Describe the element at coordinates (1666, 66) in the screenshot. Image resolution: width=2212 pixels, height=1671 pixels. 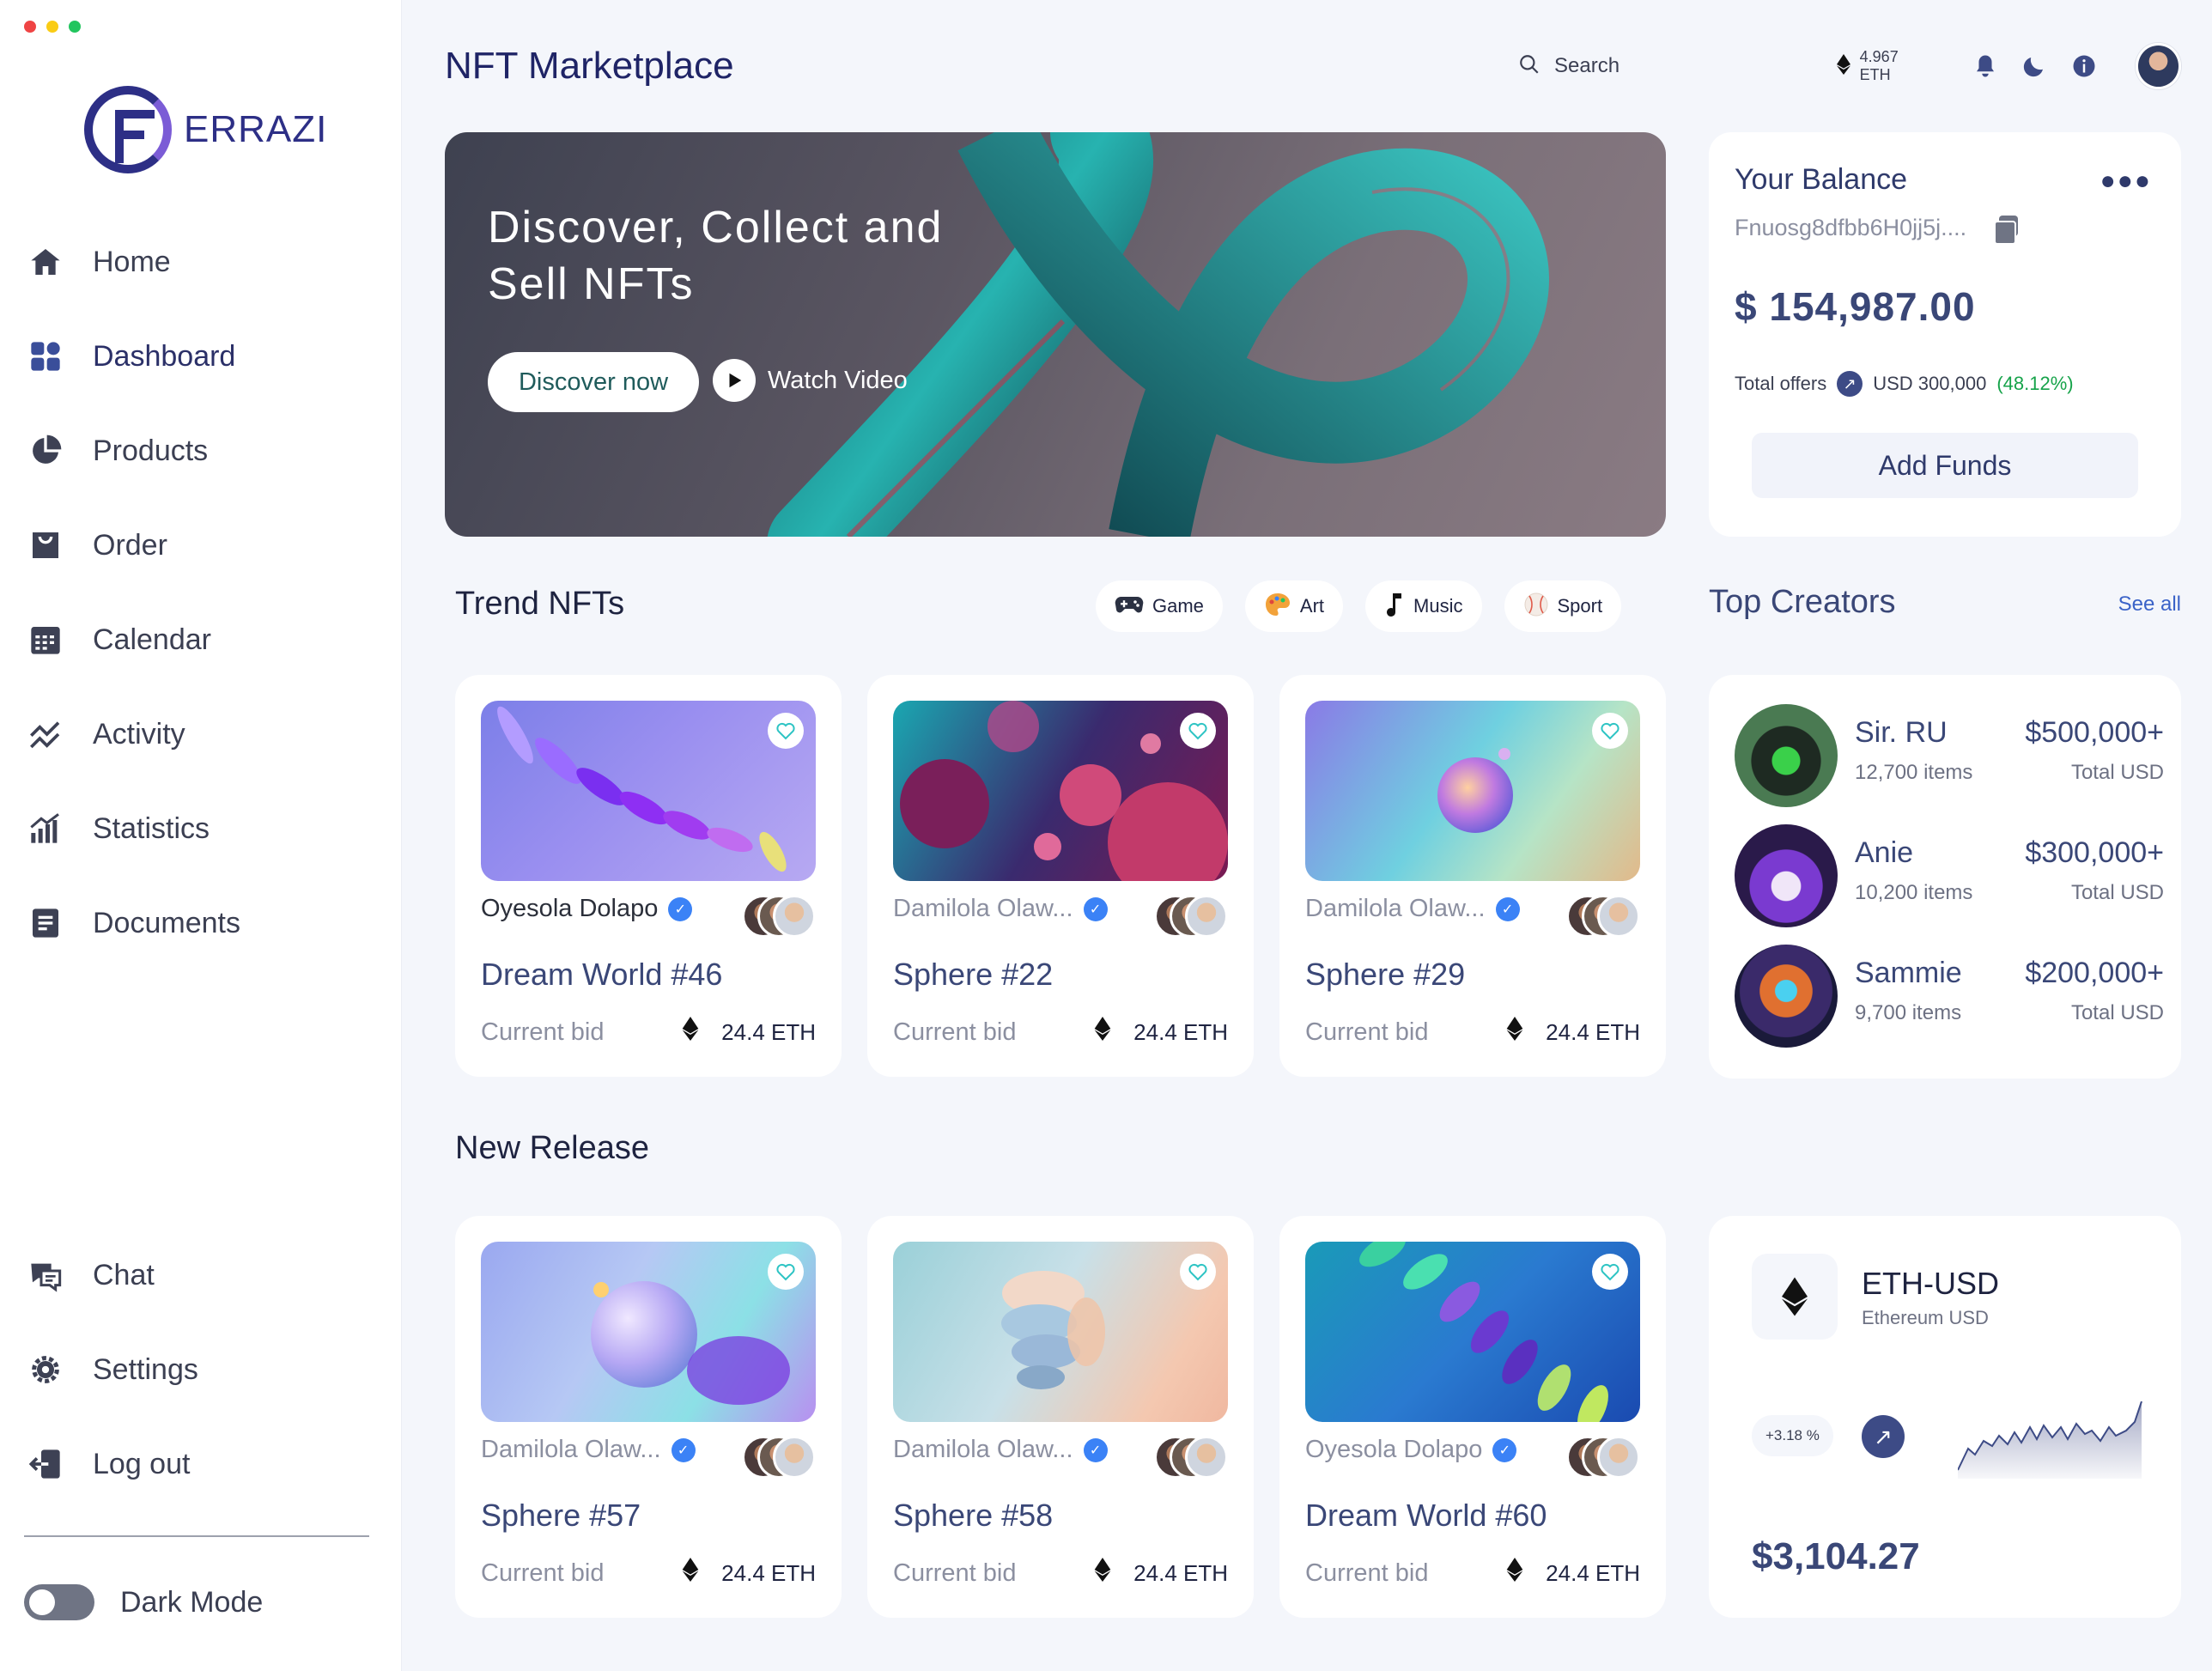
I see `search-input` at that location.